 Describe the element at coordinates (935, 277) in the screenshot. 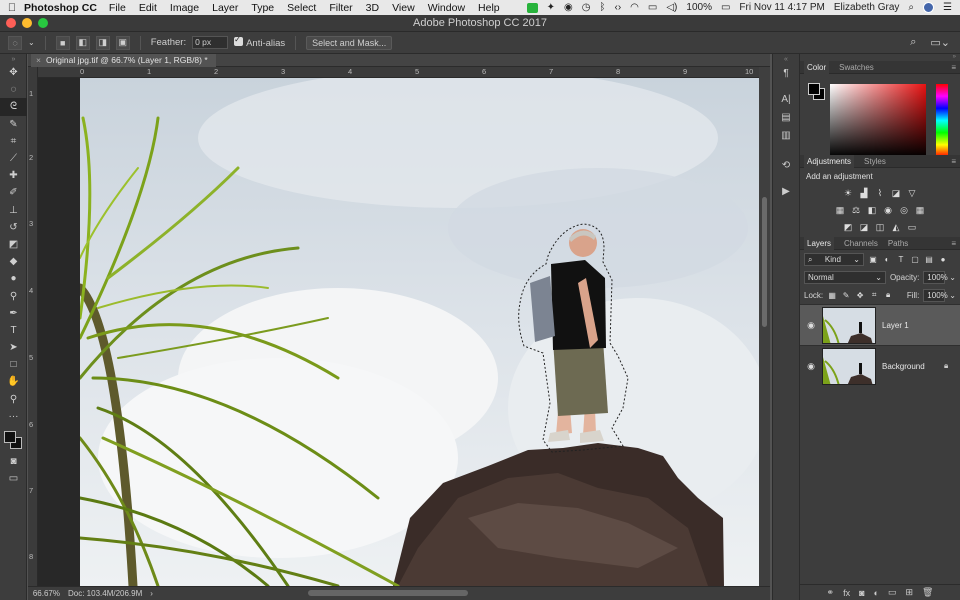

I see `opacity-input: 100%` at that location.